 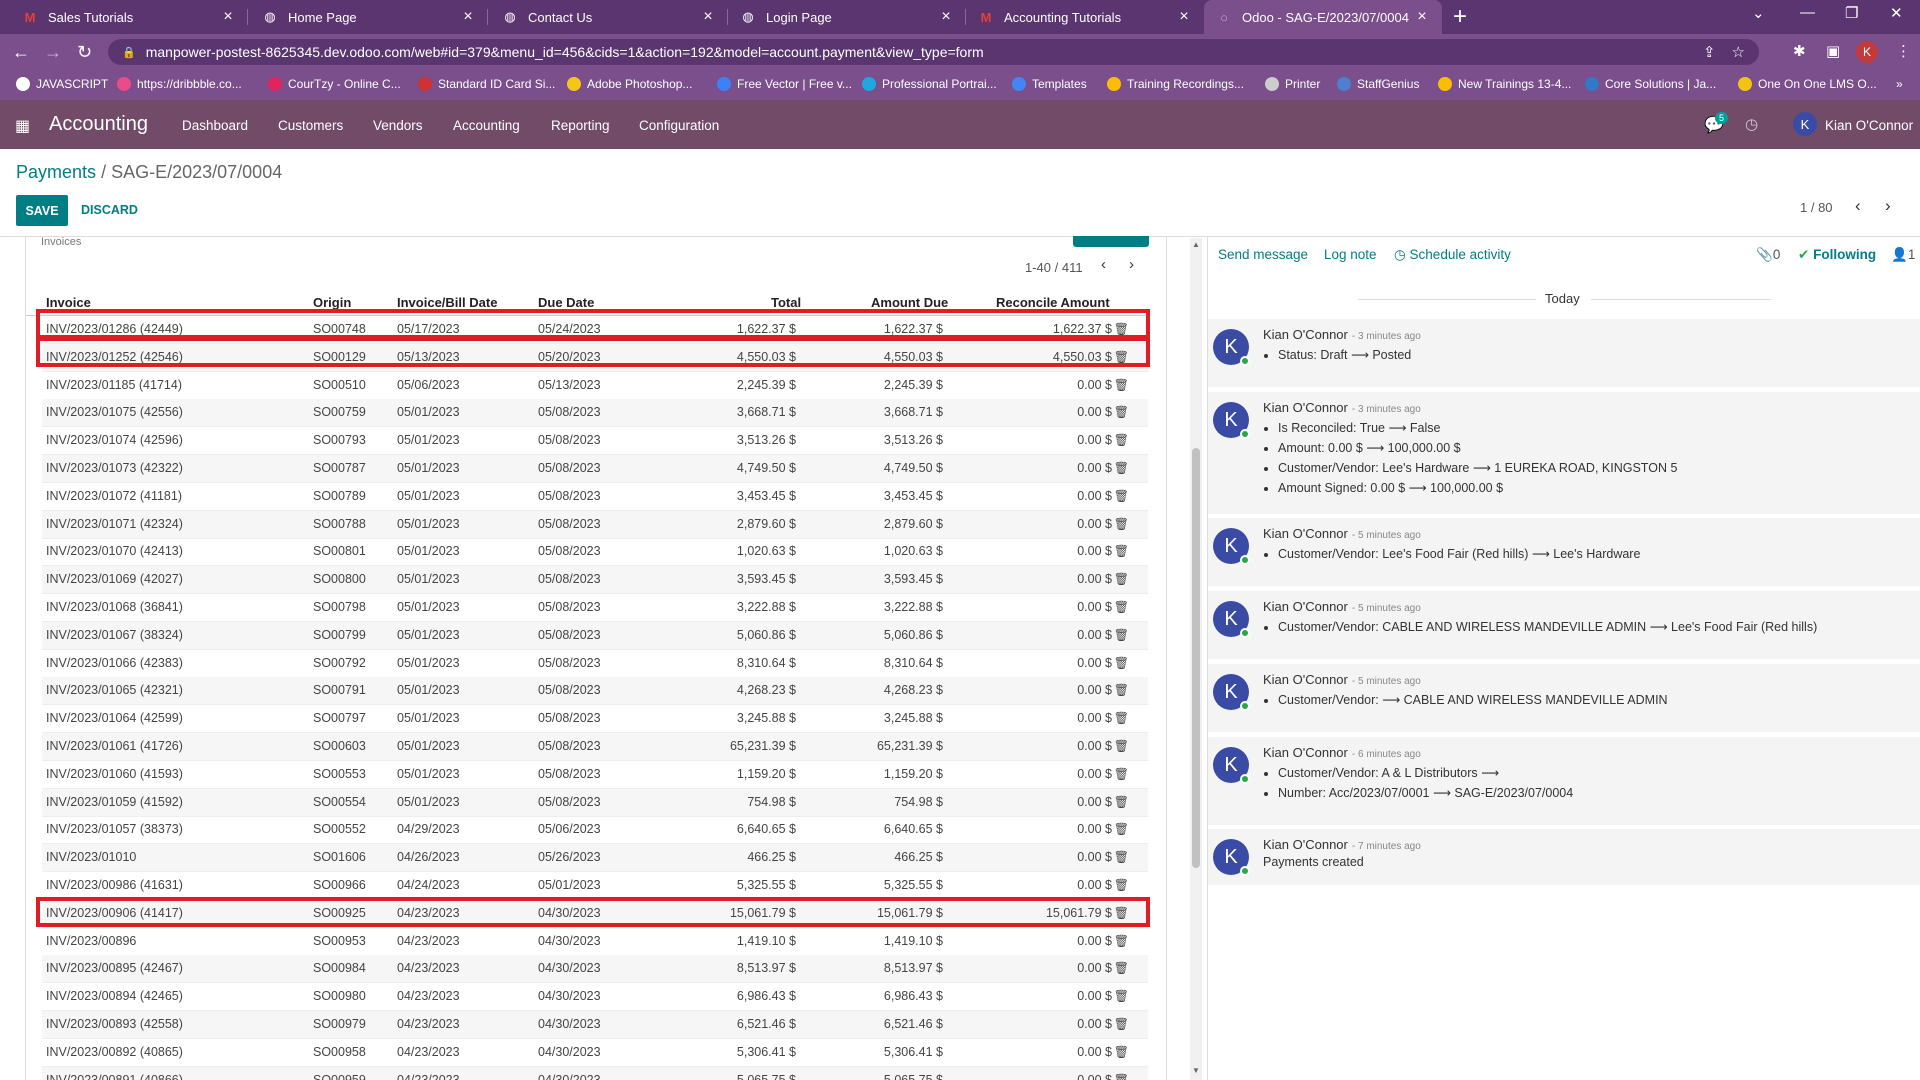 I want to click on record-pager: 1 / 80, so click(x=1816, y=207).